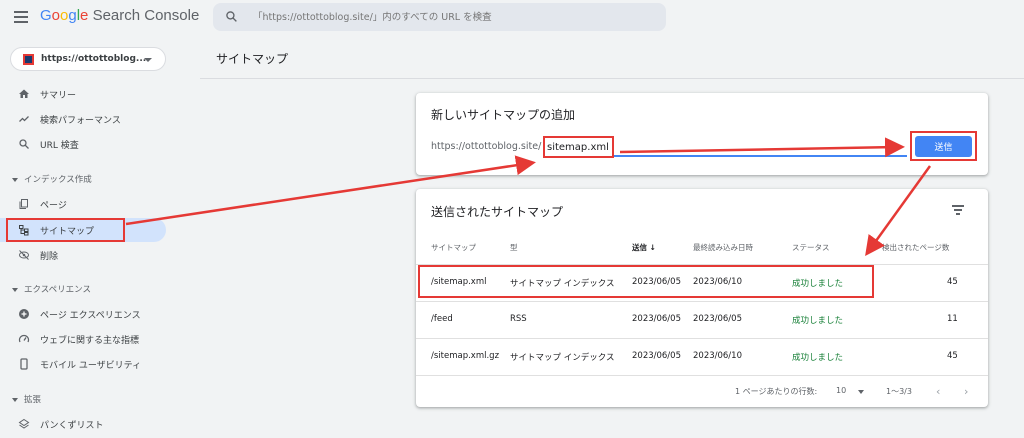 This screenshot has width=1024, height=438. Describe the element at coordinates (21, 17) in the screenshot. I see `menu-icon` at that location.